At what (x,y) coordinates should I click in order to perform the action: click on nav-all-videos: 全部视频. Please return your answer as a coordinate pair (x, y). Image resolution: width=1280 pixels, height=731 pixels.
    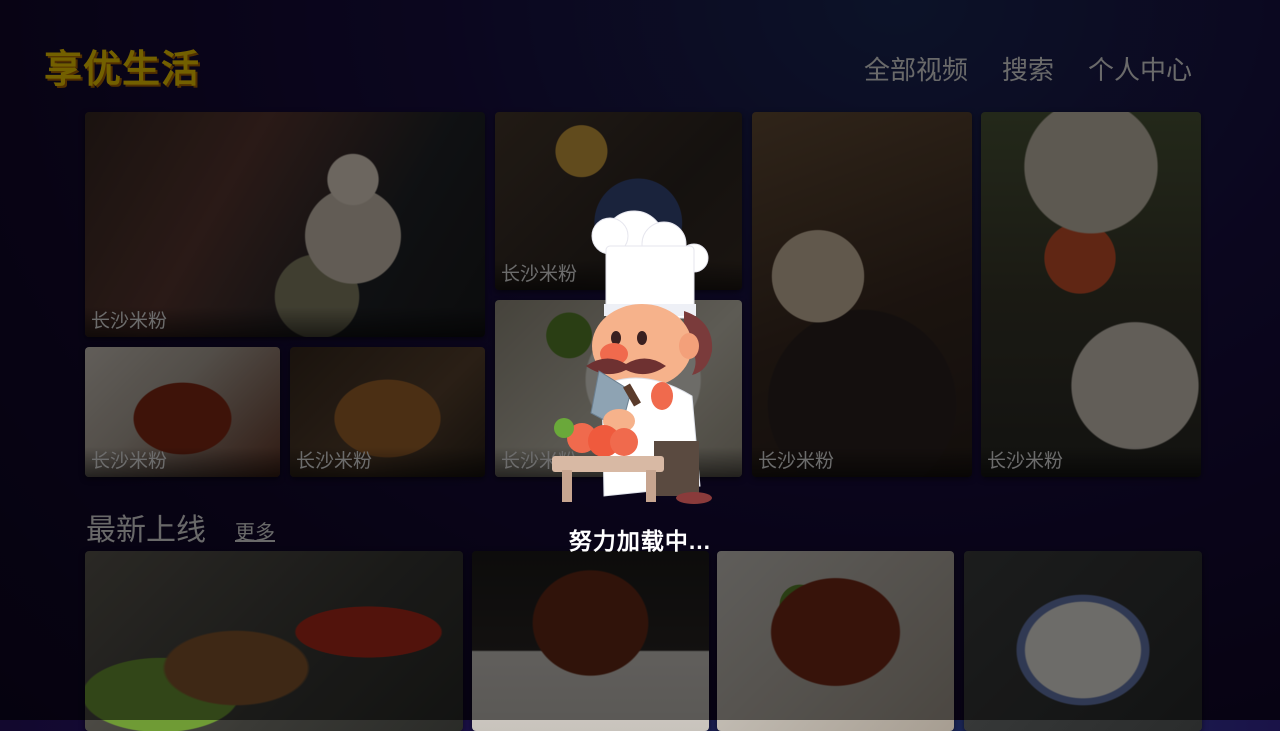
    Looking at the image, I should click on (916, 68).